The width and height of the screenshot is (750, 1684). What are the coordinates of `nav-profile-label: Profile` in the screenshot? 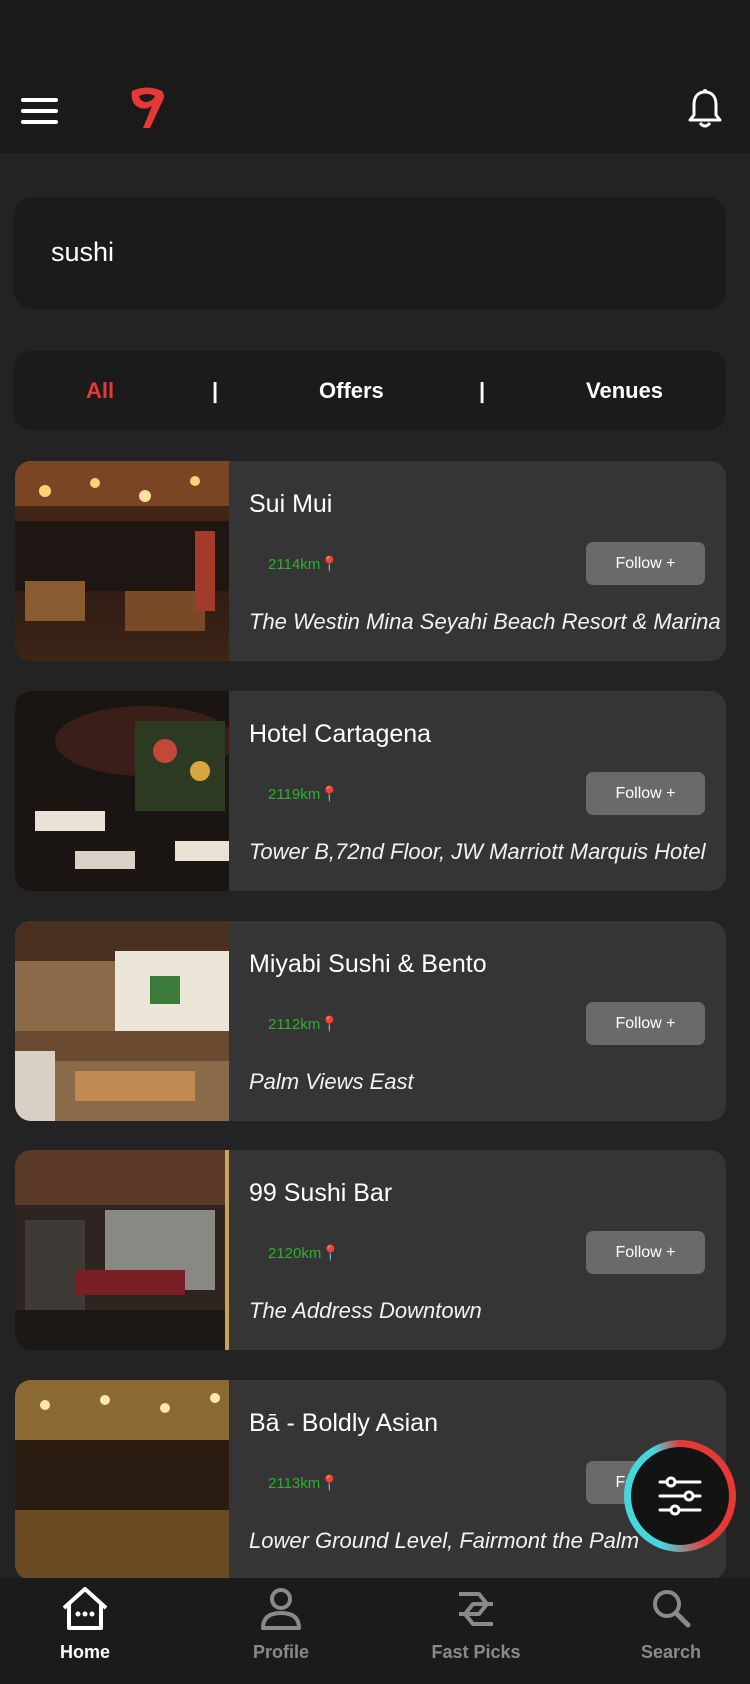 It's located at (280, 1652).